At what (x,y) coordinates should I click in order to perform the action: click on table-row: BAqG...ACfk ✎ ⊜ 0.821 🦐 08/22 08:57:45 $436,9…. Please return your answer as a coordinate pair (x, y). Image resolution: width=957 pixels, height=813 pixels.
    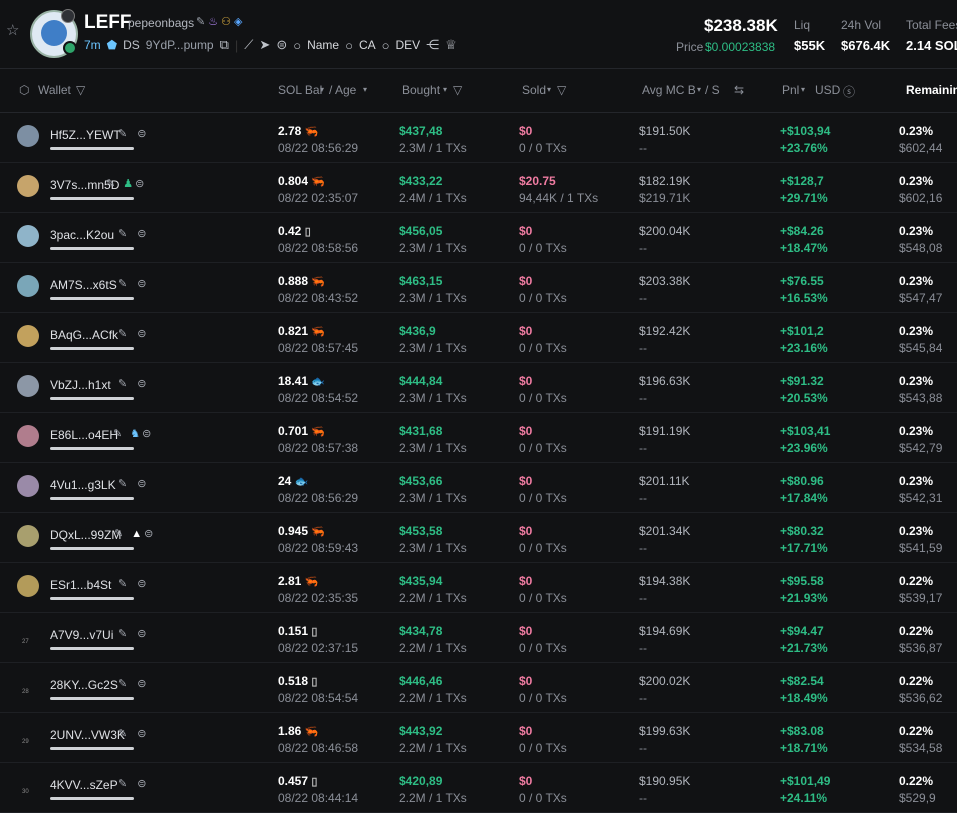
    Looking at the image, I should click on (478, 338).